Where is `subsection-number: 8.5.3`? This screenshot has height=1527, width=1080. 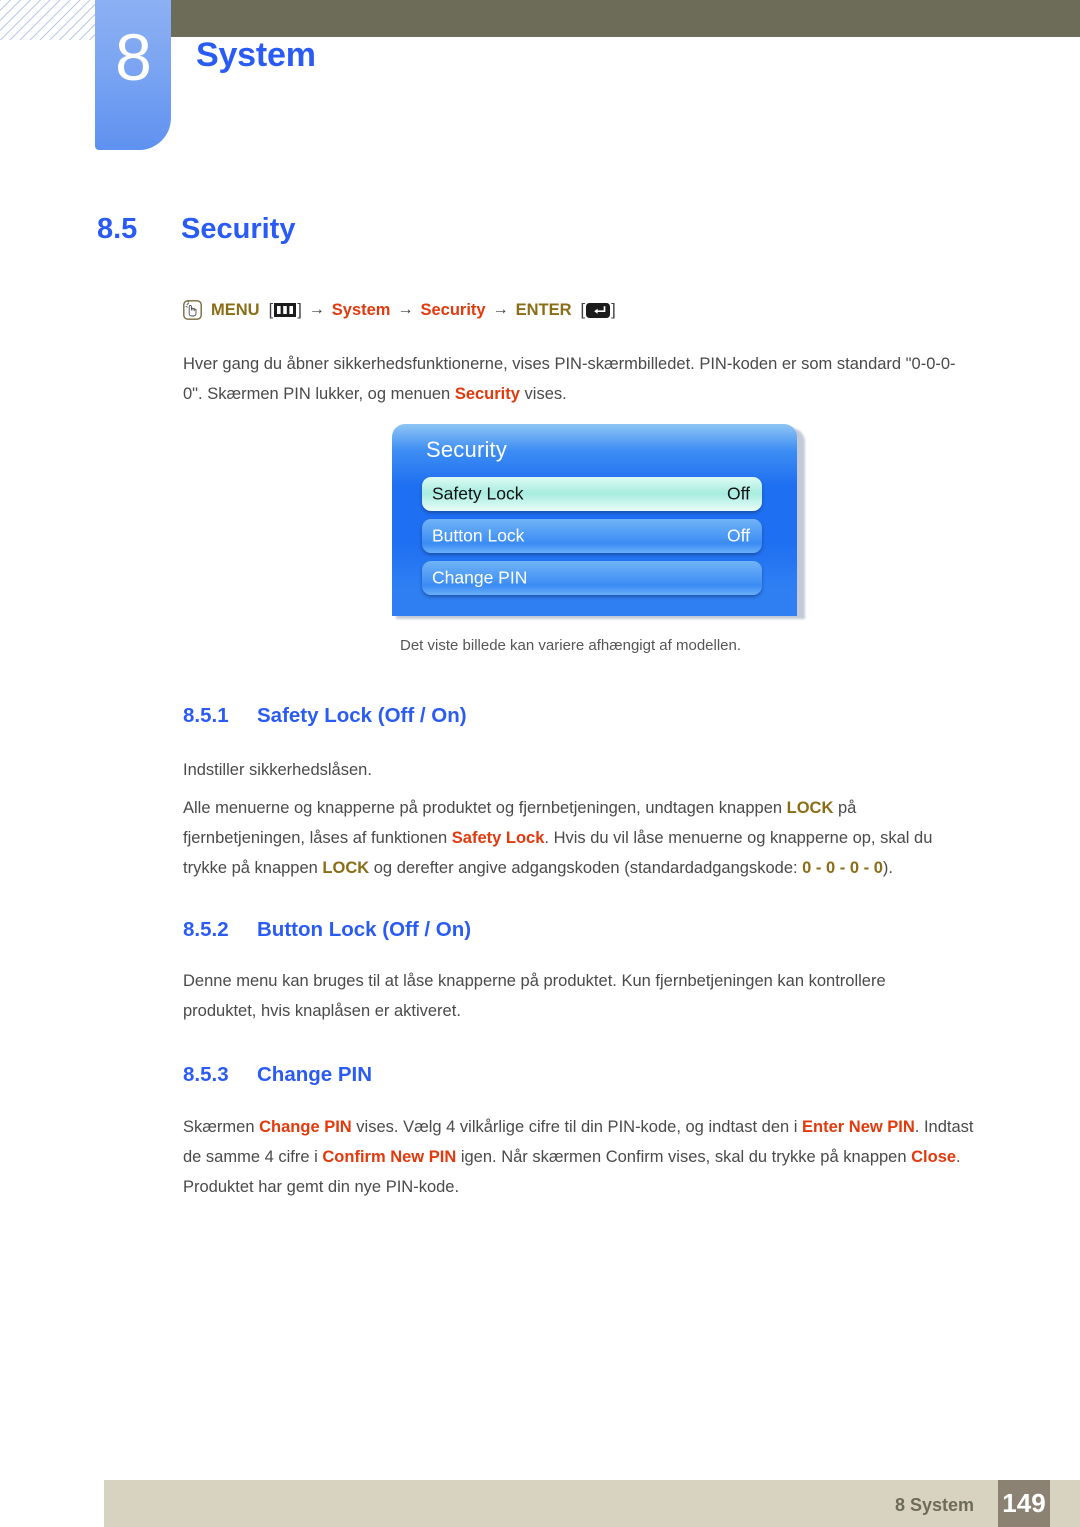 subsection-number: 8.5.3 is located at coordinates (206, 1074).